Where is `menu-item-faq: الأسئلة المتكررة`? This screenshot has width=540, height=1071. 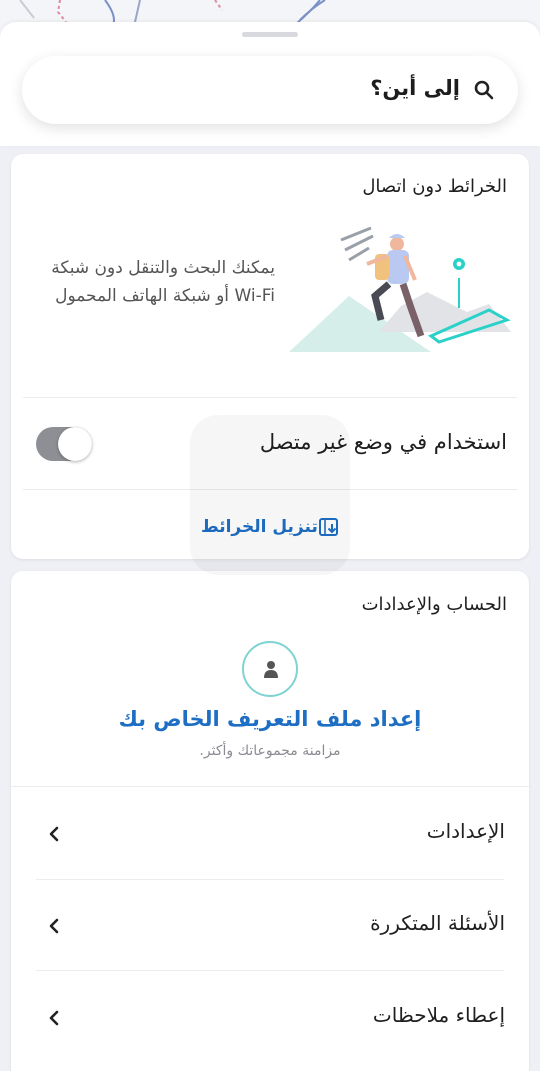
menu-item-faq: الأسئلة المتكررة is located at coordinates (270, 926).